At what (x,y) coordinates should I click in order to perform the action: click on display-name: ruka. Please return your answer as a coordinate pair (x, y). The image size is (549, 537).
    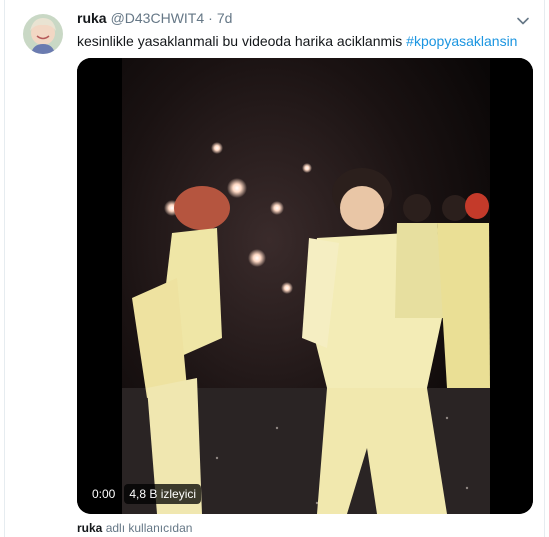
    Looking at the image, I should click on (92, 18).